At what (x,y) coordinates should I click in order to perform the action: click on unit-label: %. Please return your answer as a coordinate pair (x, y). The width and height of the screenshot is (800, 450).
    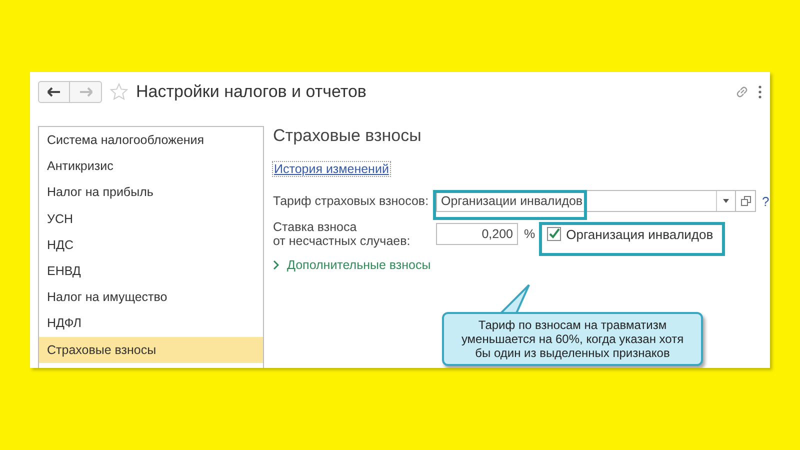
    Looking at the image, I should click on (530, 234).